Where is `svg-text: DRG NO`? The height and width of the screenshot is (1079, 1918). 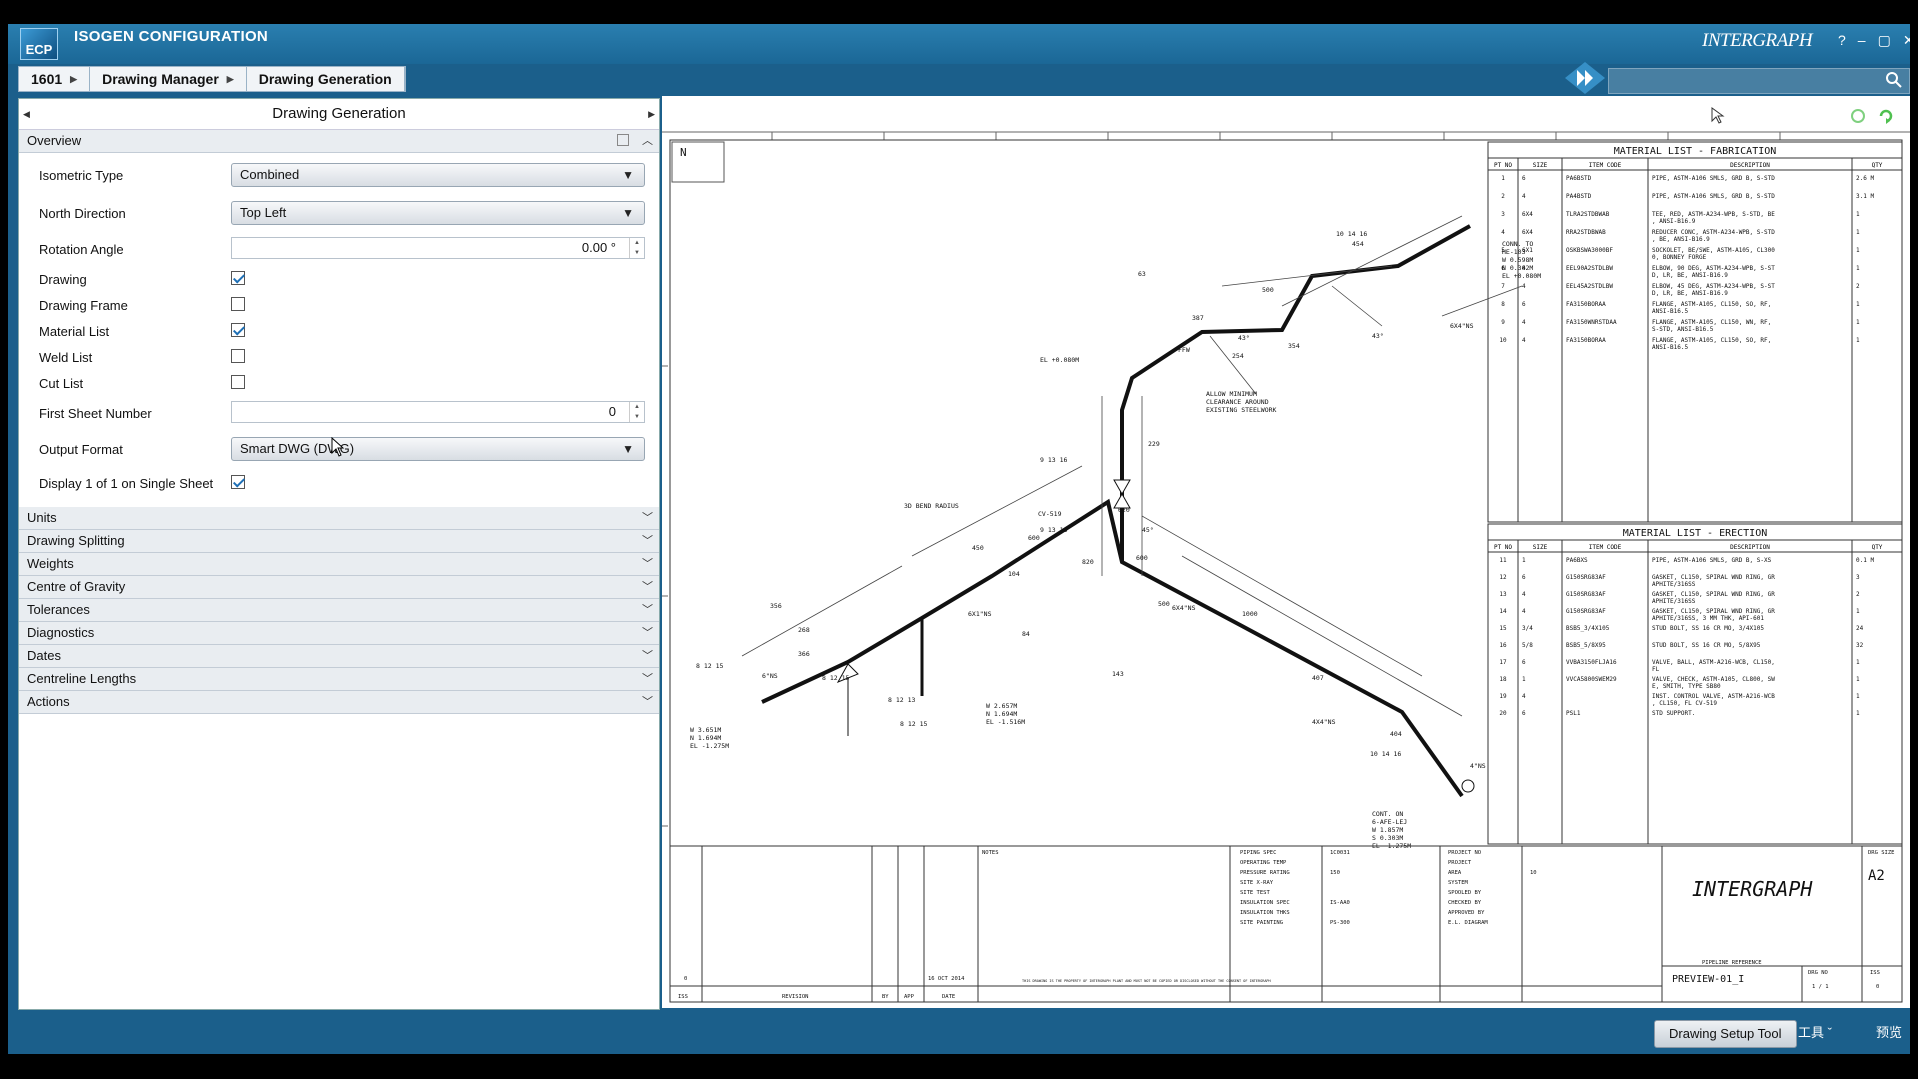 svg-text: DRG NO is located at coordinates (1818, 973).